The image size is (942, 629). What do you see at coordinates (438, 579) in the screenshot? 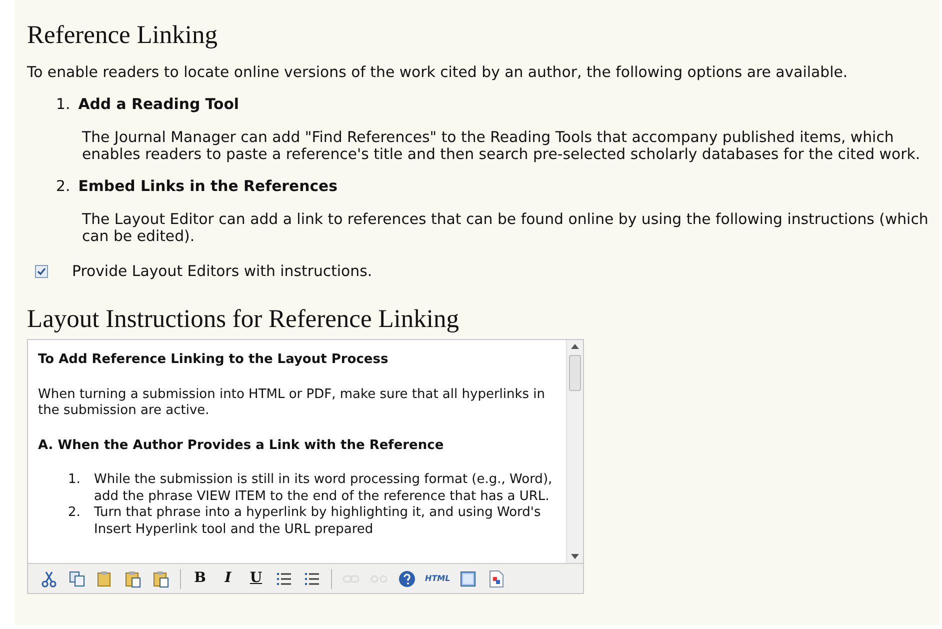
I see `html-button: HTML` at bounding box center [438, 579].